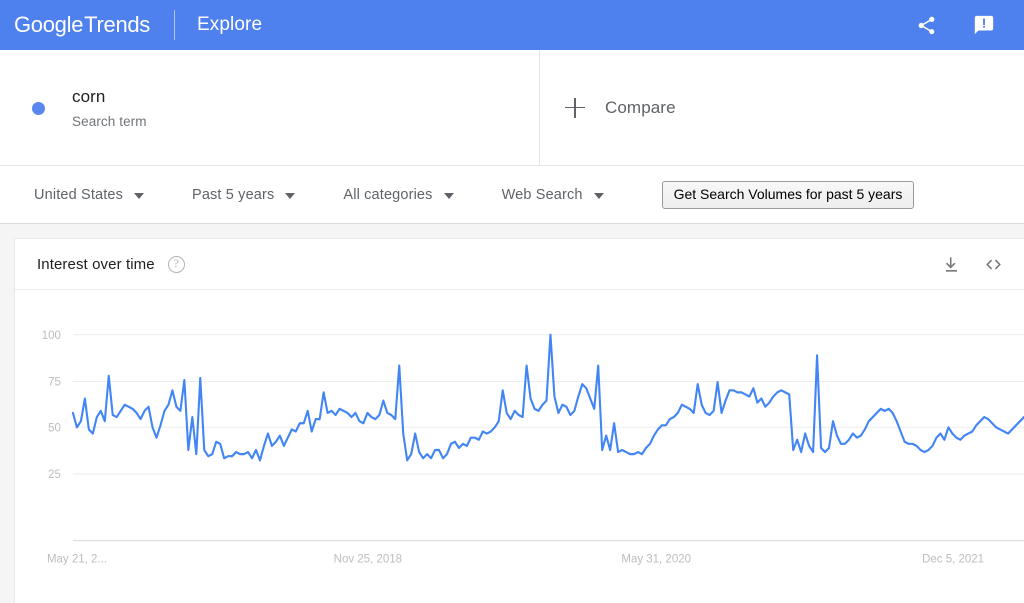 This screenshot has width=1024, height=603. I want to click on filter-location: United States, so click(89, 195).